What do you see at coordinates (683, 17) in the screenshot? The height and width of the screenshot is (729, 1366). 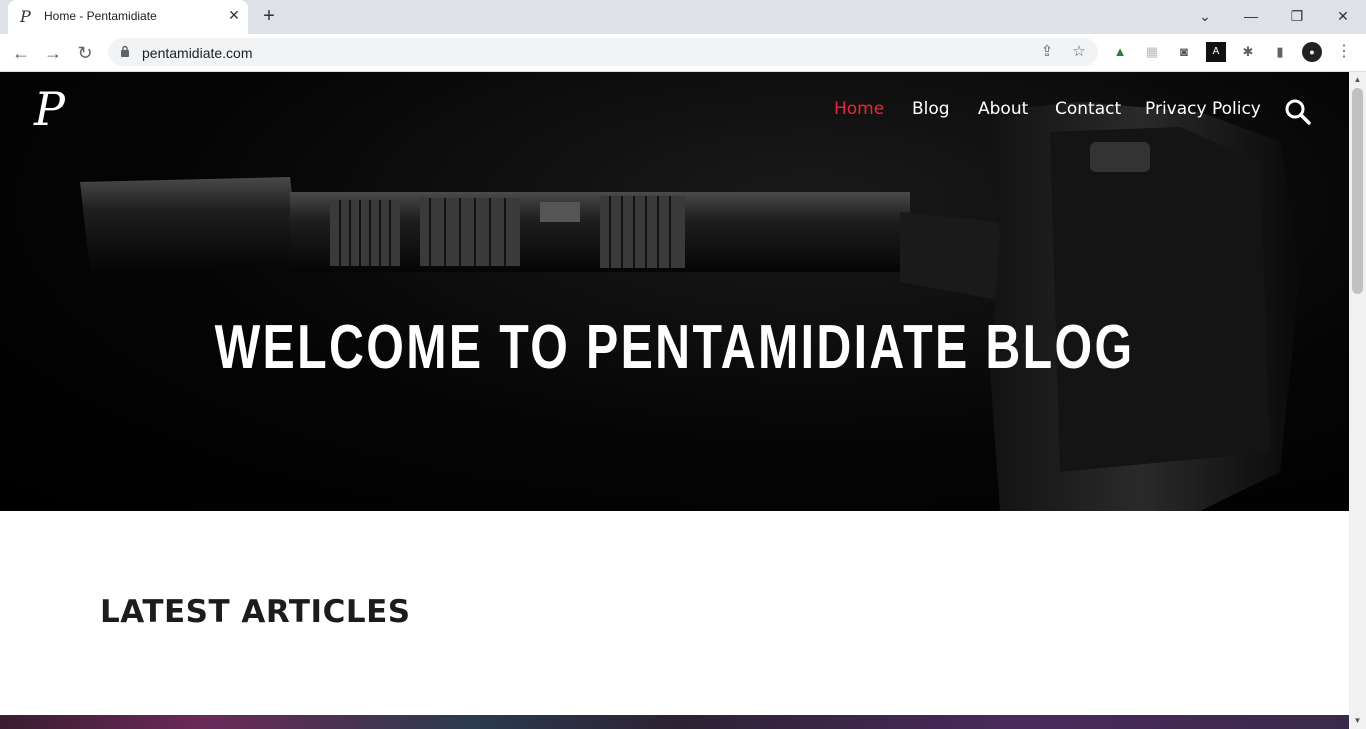 I see `tab-strip: P Home - Pentamidiate ✕ + ⌄ — ❐ ✕` at bounding box center [683, 17].